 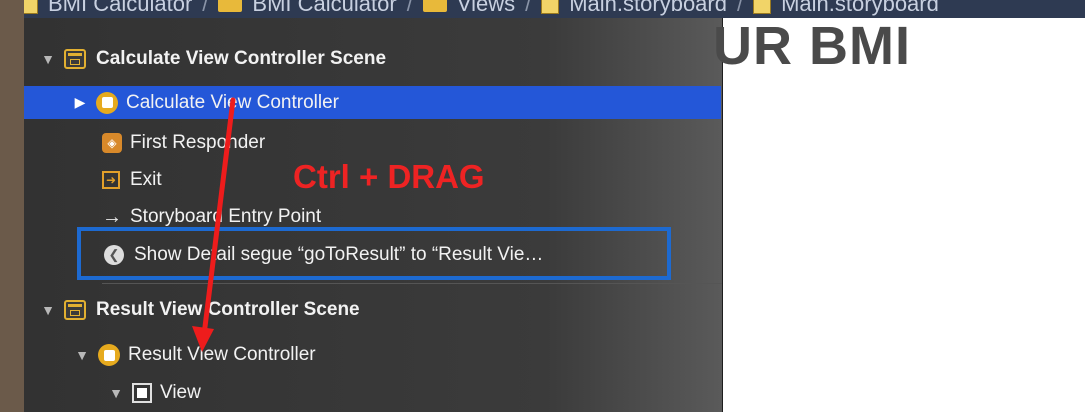 What do you see at coordinates (412, 283) in the screenshot?
I see `divider` at bounding box center [412, 283].